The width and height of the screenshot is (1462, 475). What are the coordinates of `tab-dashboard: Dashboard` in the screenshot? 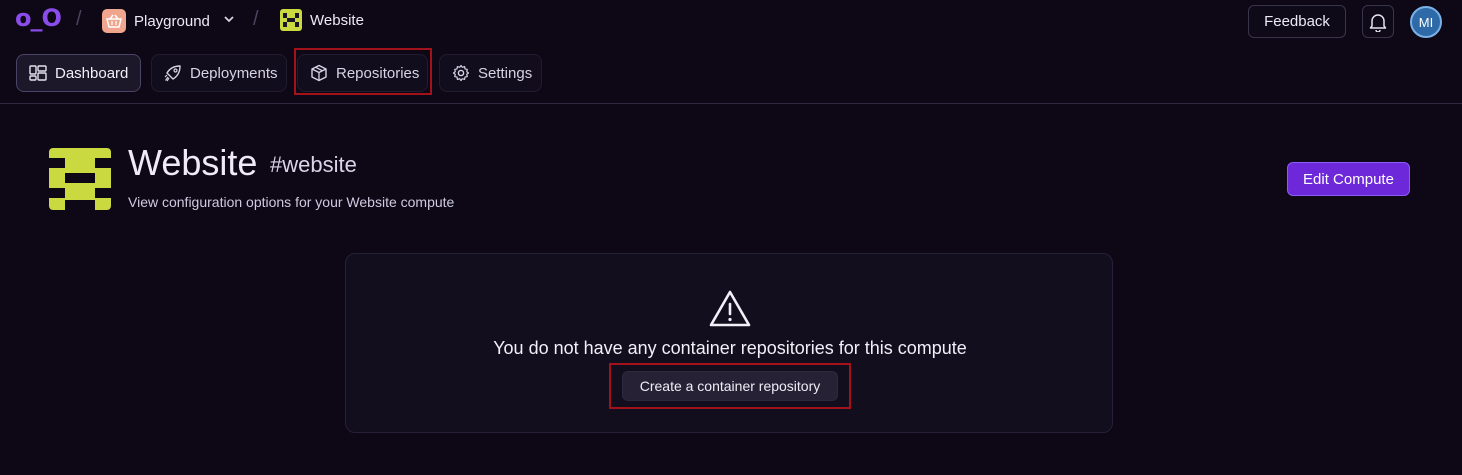 It's located at (78, 73).